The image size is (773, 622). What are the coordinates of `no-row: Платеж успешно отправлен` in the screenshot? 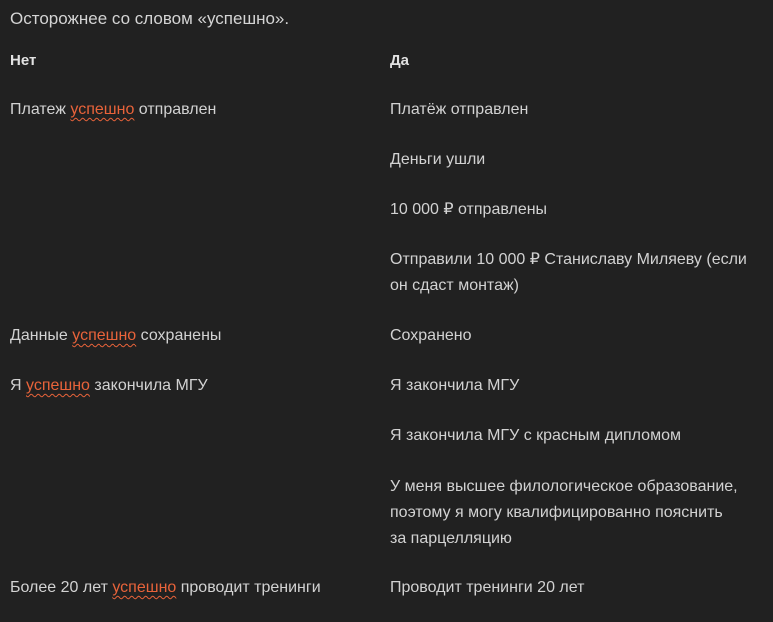 It's located at (113, 110).